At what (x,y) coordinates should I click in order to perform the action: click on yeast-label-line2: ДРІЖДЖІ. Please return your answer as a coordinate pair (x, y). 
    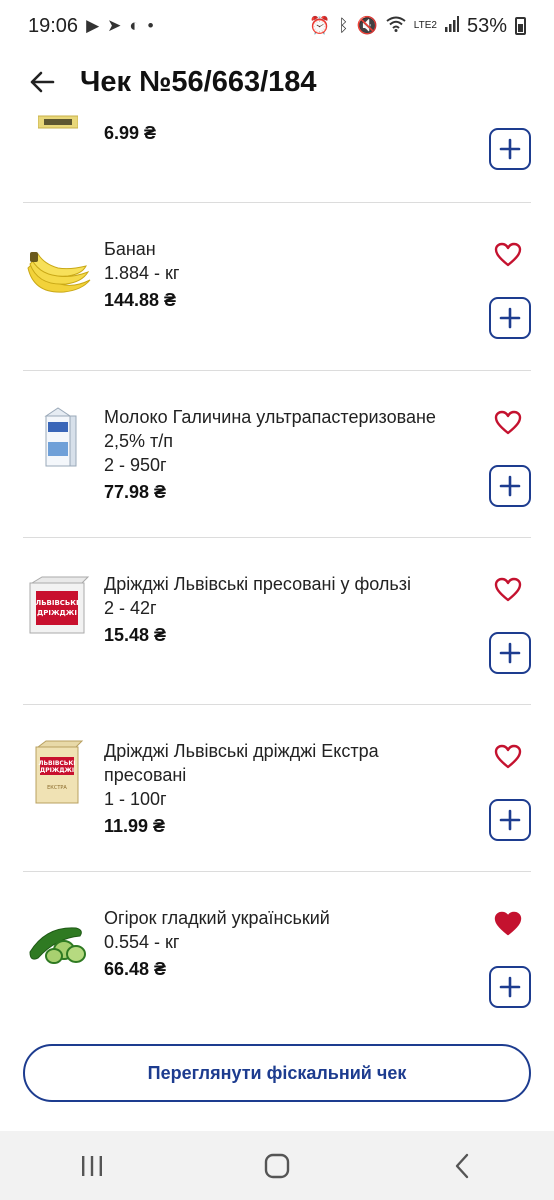
    Looking at the image, I should click on (57, 613).